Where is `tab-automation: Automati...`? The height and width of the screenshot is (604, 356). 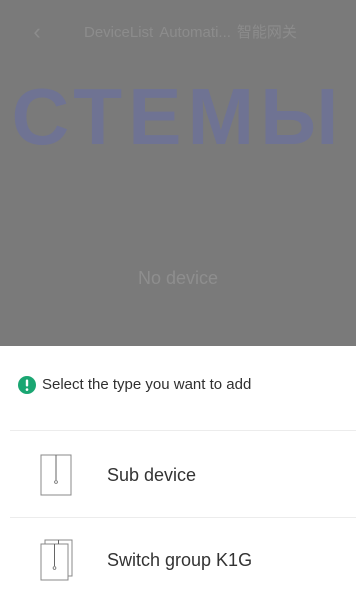
tab-automation: Automati... is located at coordinates (195, 33).